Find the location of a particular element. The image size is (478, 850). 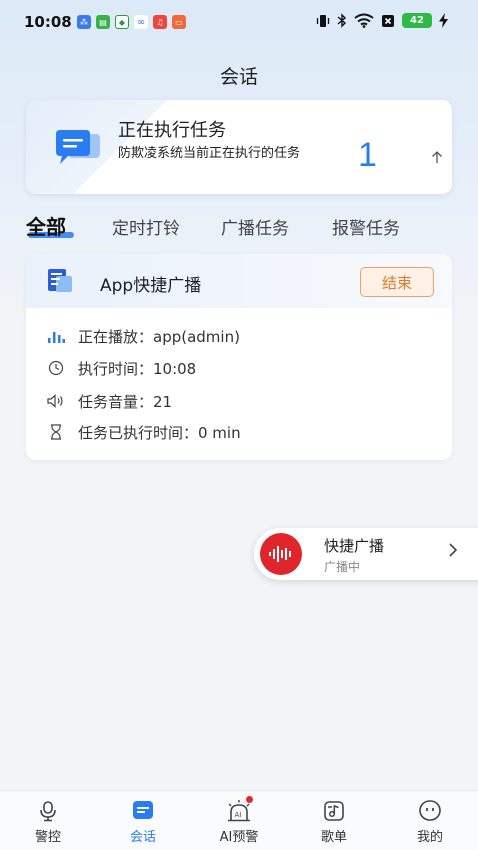

shield-notification-icon: ◆ is located at coordinates (122, 22).